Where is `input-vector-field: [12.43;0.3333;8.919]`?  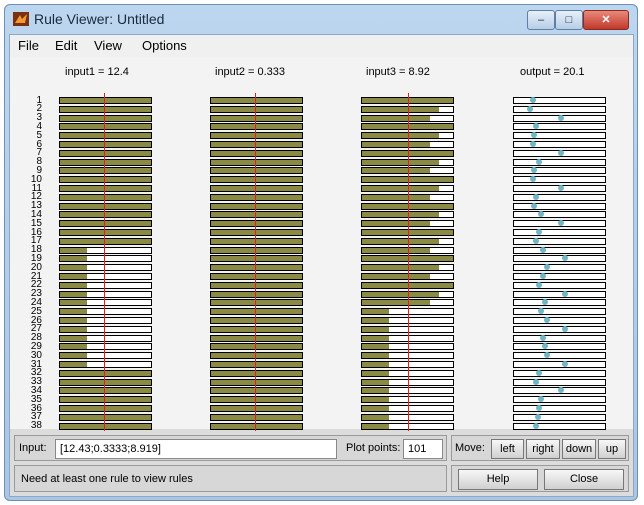
input-vector-field: [12.43;0.3333;8.919] is located at coordinates (196, 449).